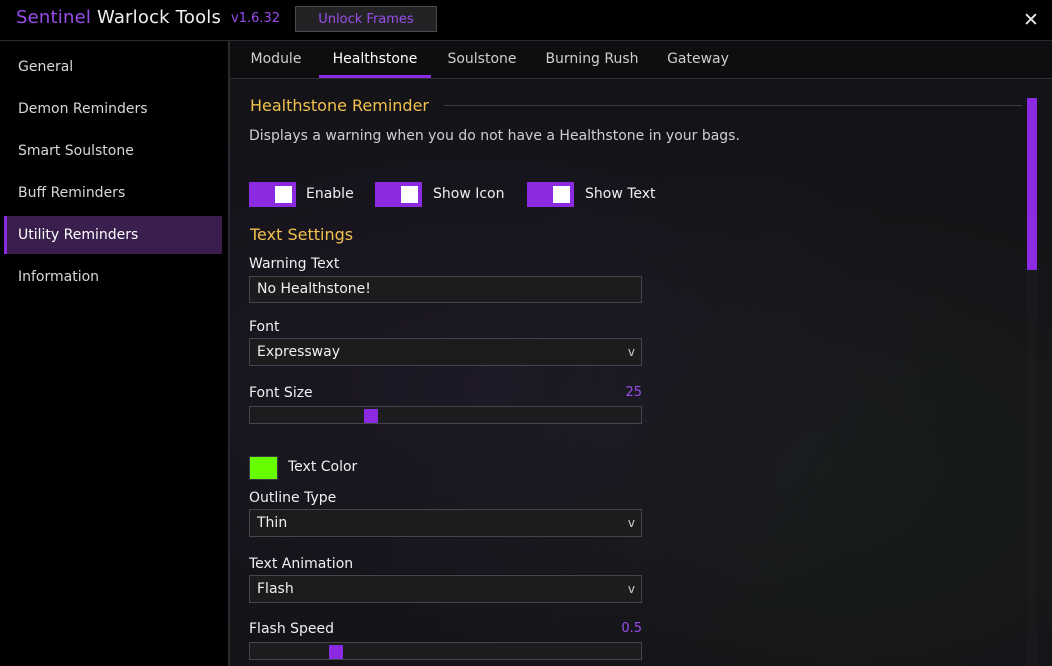 The width and height of the screenshot is (1052, 666). I want to click on flash-speed-slider, so click(445, 651).